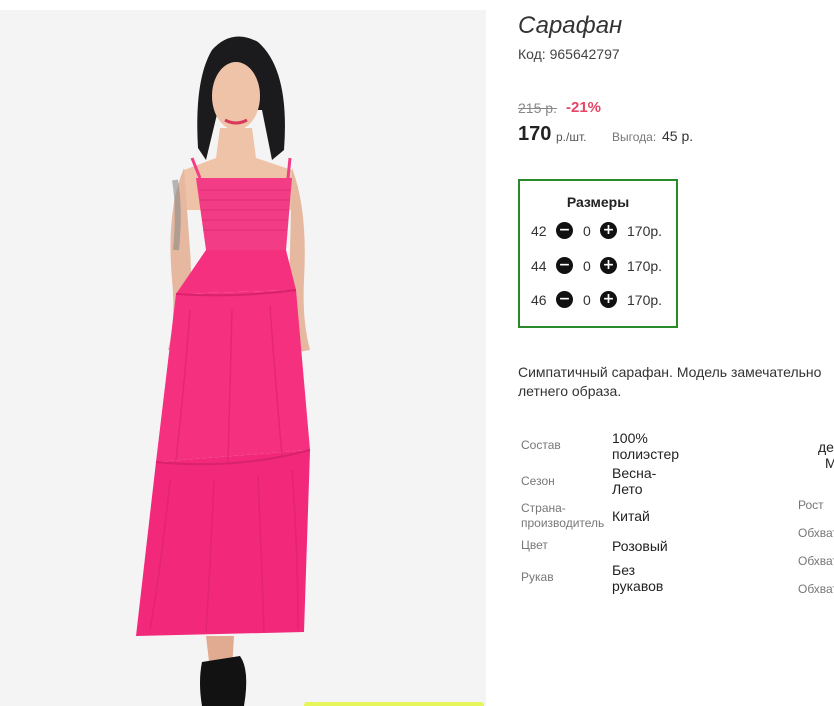  Describe the element at coordinates (638, 578) in the screenshot. I see `spec-value: Без рукавов` at that location.